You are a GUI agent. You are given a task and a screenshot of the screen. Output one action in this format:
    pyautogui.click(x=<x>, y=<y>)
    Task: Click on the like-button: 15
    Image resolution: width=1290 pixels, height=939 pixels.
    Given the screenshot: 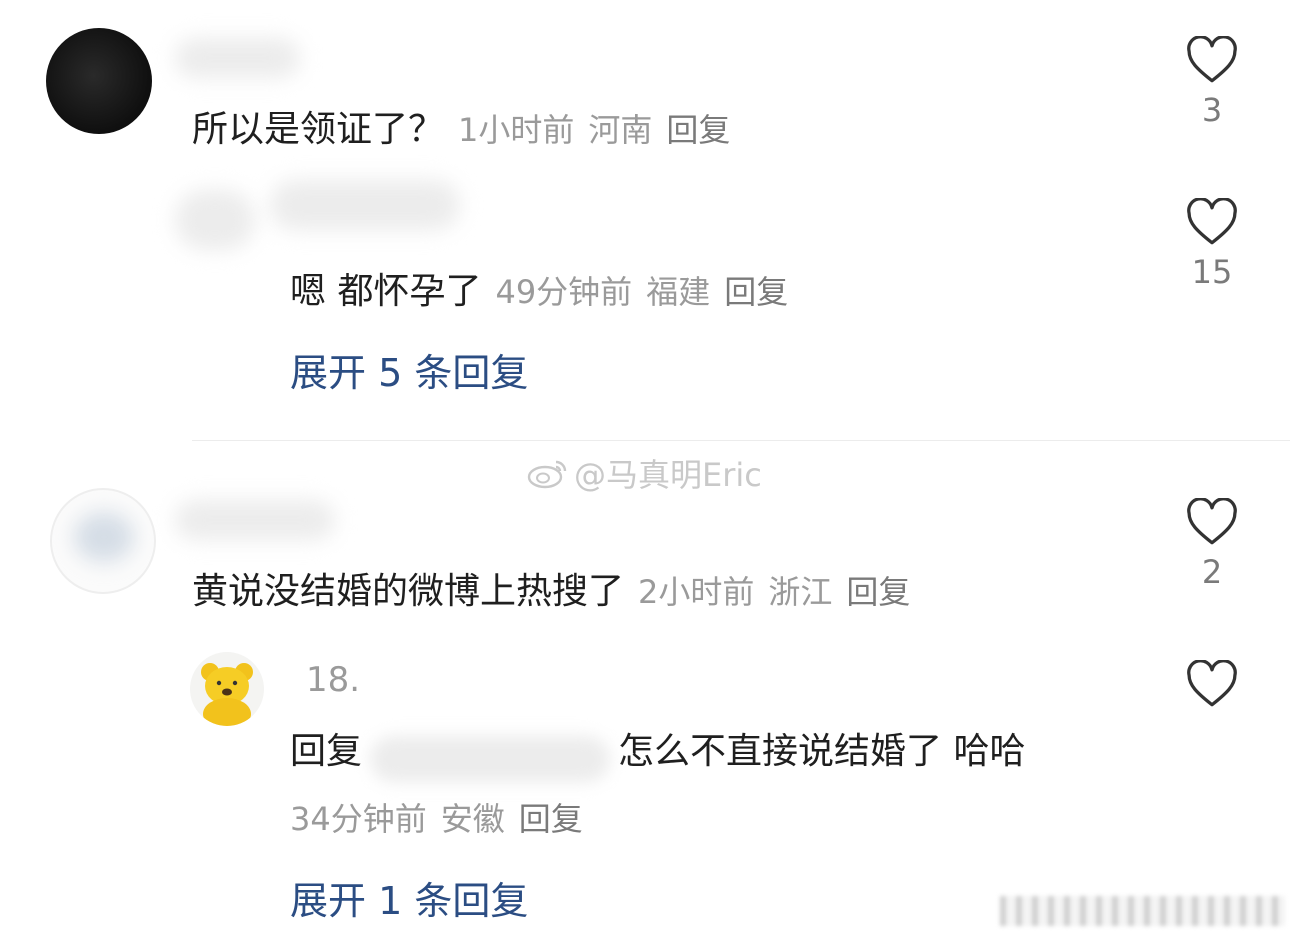 What is the action you would take?
    pyautogui.click(x=1212, y=243)
    